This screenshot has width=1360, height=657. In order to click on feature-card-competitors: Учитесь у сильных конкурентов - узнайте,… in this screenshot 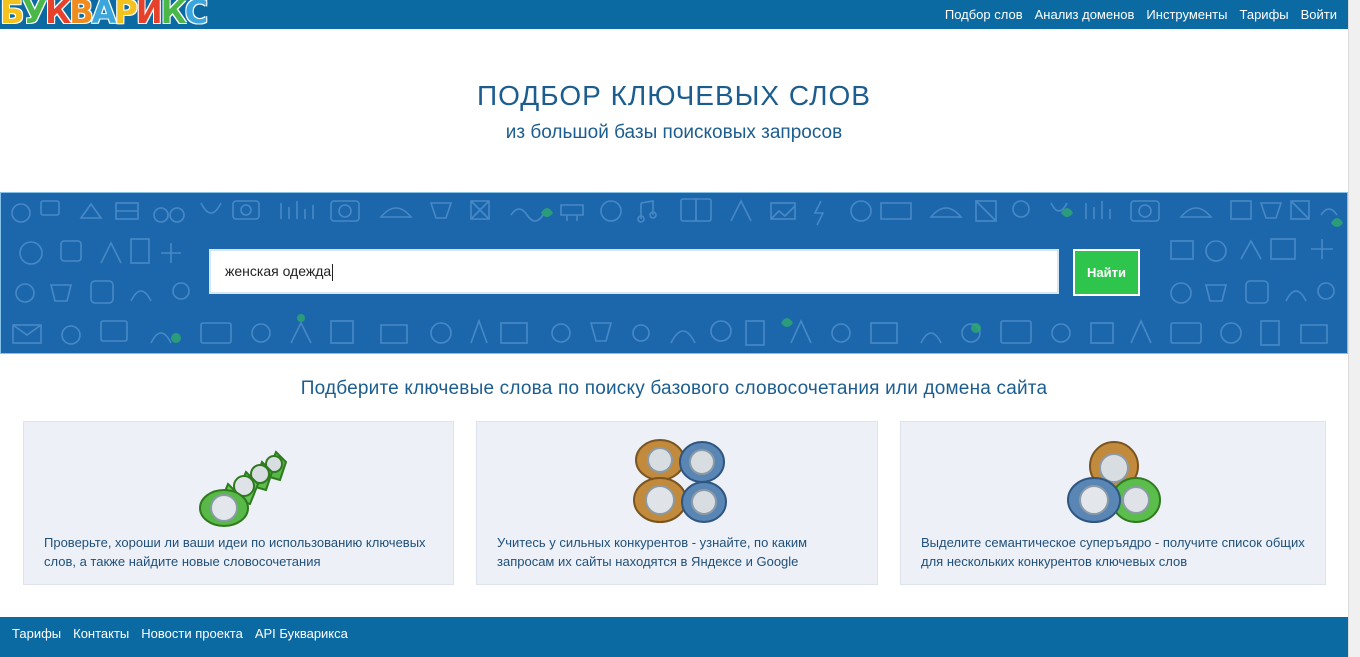, I will do `click(677, 503)`.